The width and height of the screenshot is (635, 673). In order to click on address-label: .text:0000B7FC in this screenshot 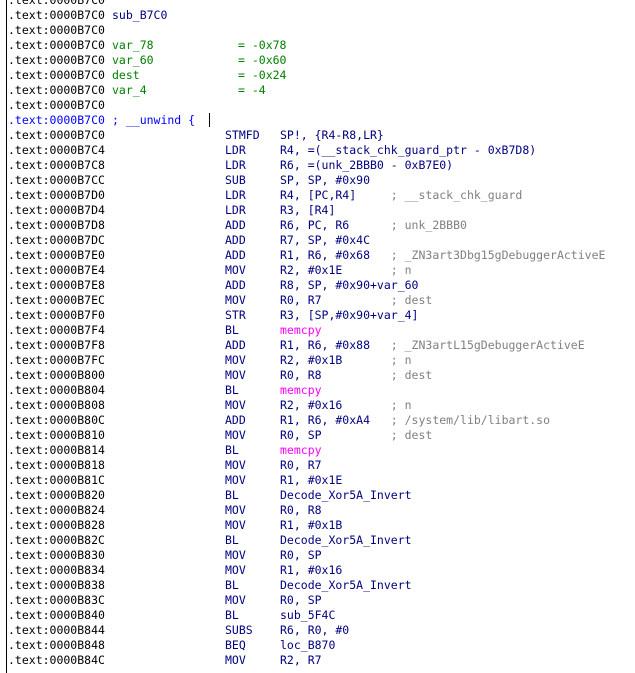, I will do `click(56, 360)`.